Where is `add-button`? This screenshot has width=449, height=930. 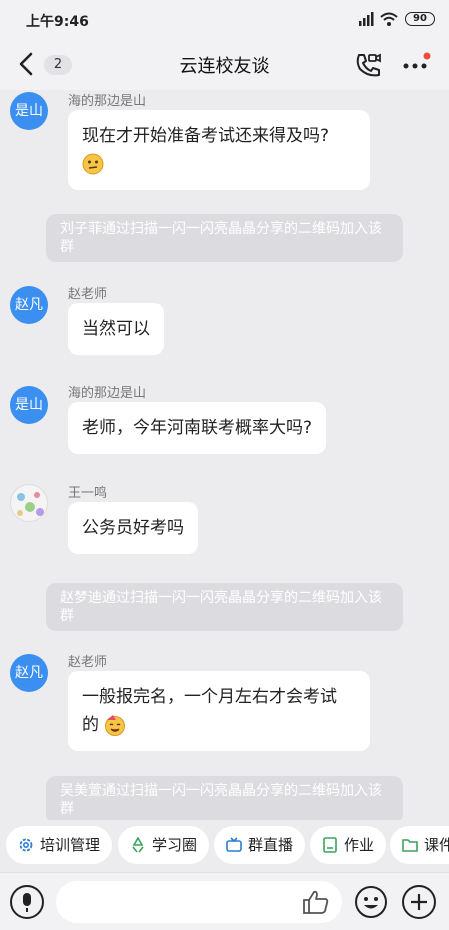 add-button is located at coordinates (419, 902).